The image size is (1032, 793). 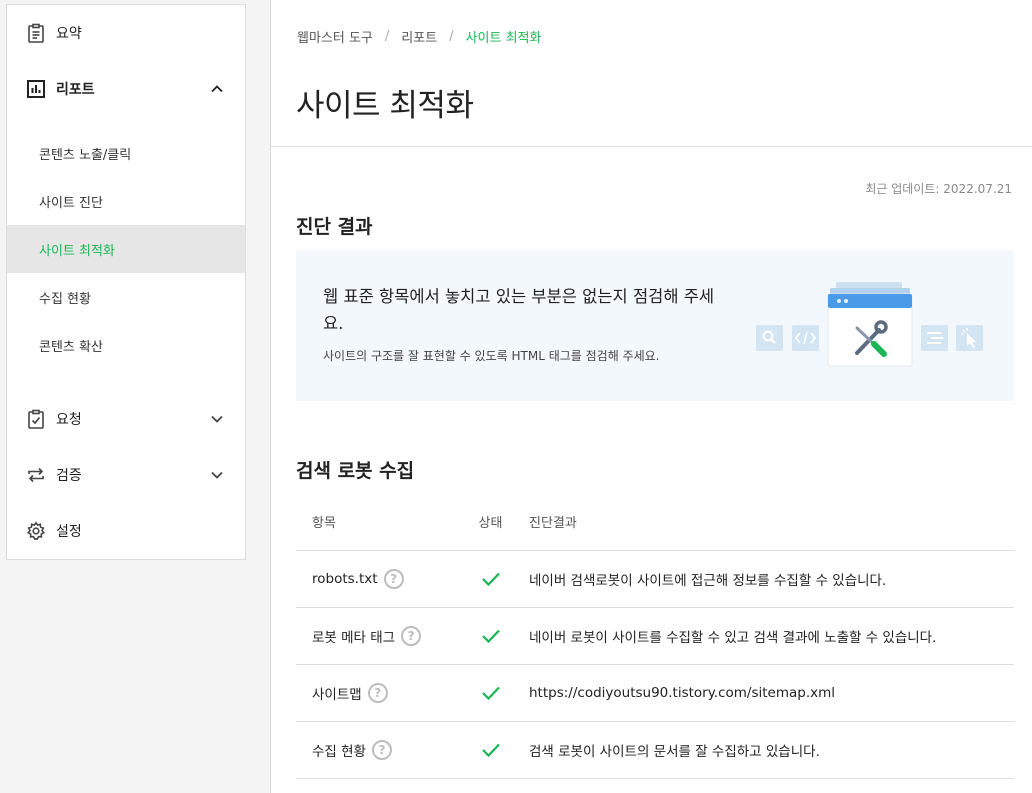 What do you see at coordinates (69, 476) in the screenshot?
I see `sidebar-item-label: 검증` at bounding box center [69, 476].